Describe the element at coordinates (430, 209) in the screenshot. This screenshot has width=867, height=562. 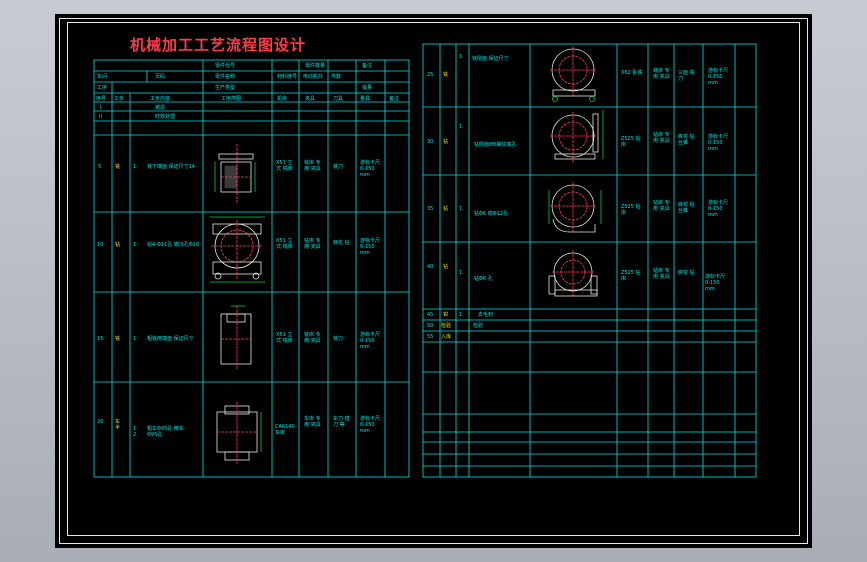
I see `r-row-35-no: 35` at that location.